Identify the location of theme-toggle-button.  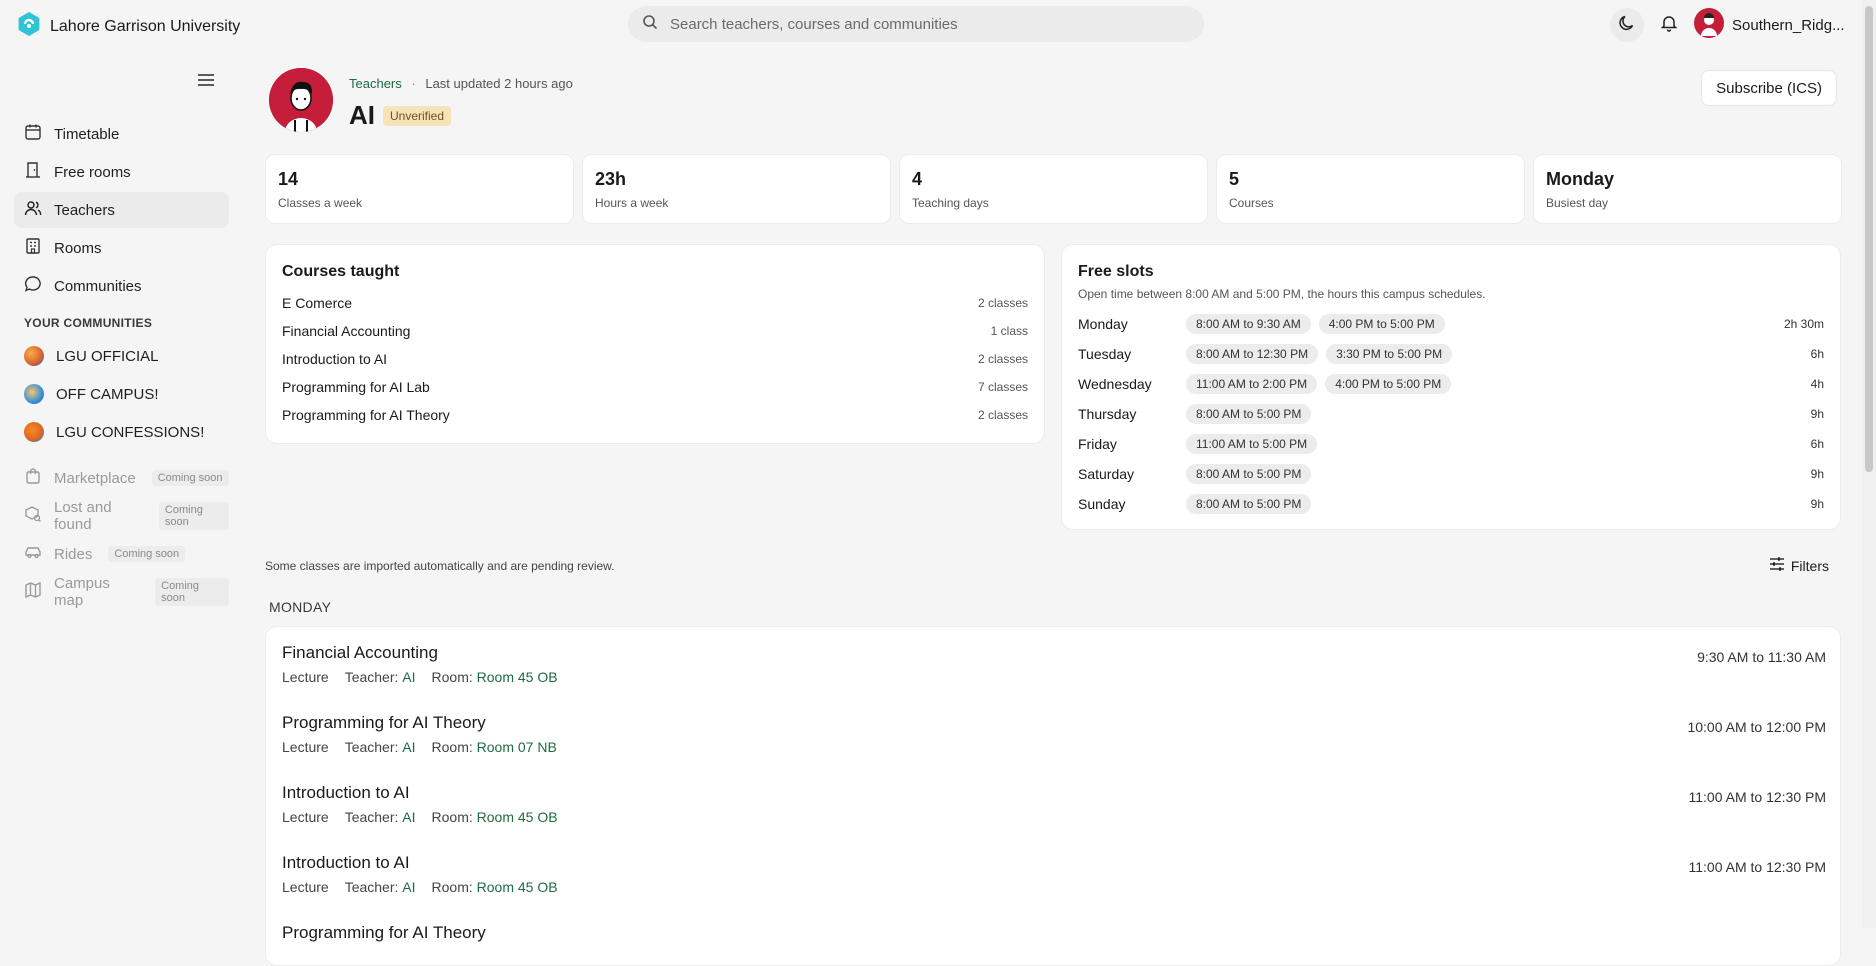
(1627, 25).